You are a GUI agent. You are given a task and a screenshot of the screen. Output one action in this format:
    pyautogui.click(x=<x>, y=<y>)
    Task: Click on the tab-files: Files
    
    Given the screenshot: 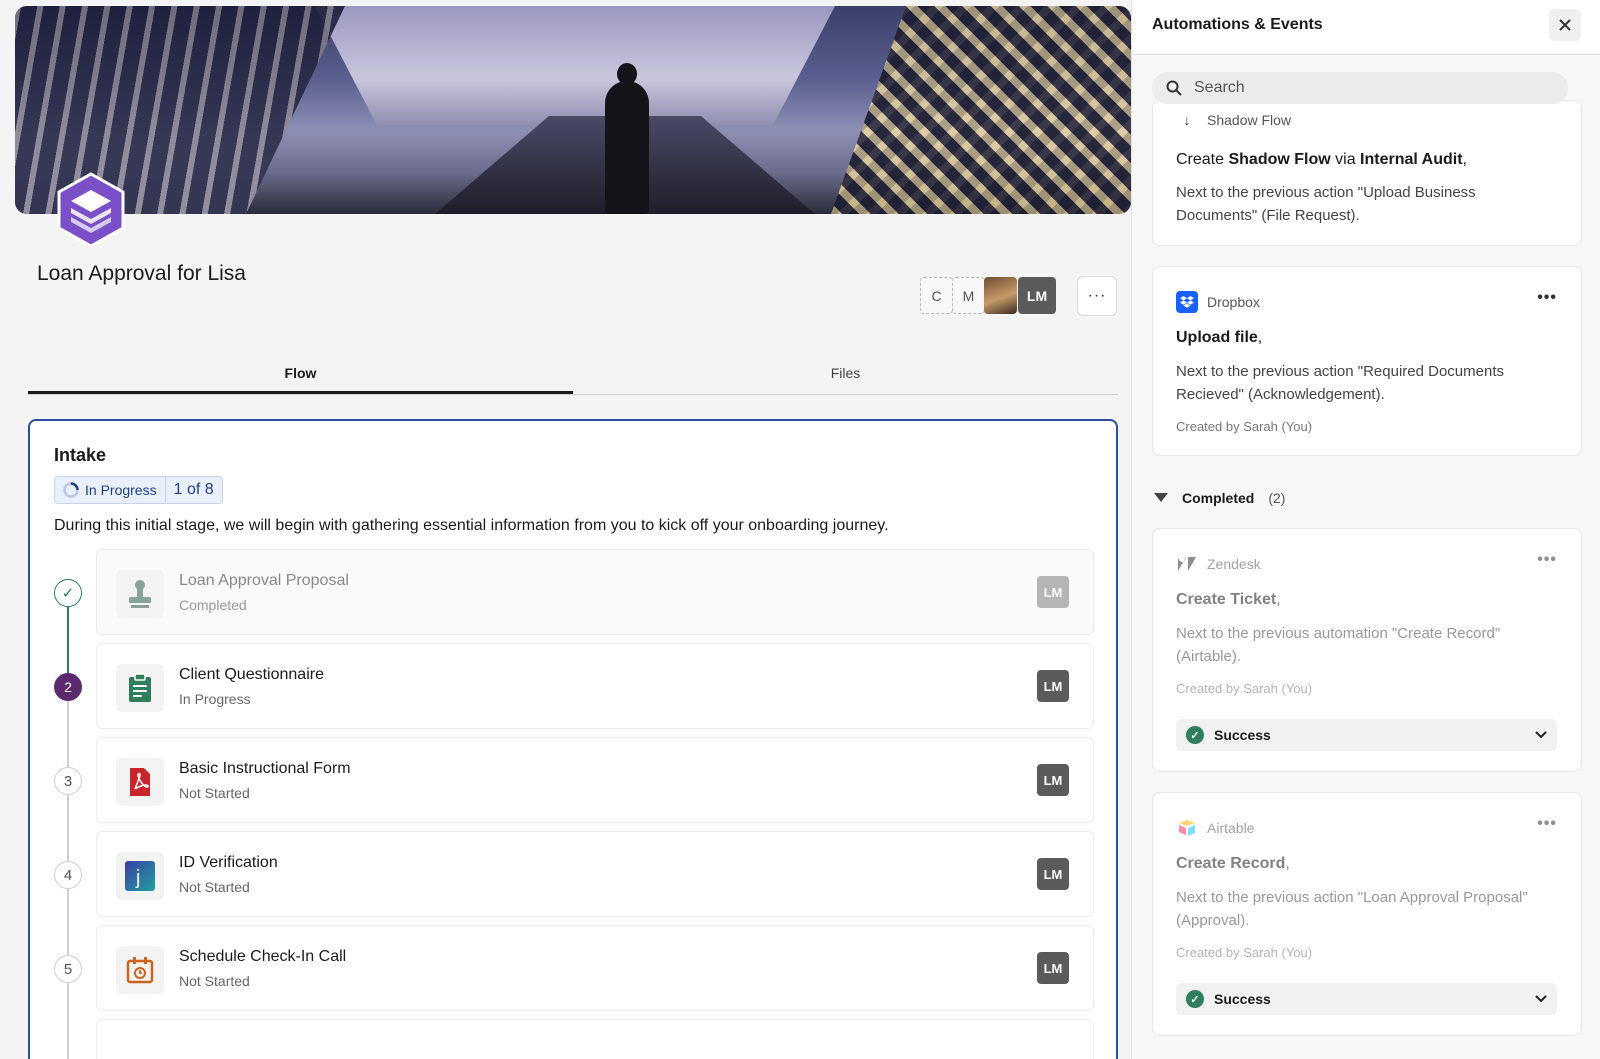 What is the action you would take?
    pyautogui.click(x=845, y=372)
    